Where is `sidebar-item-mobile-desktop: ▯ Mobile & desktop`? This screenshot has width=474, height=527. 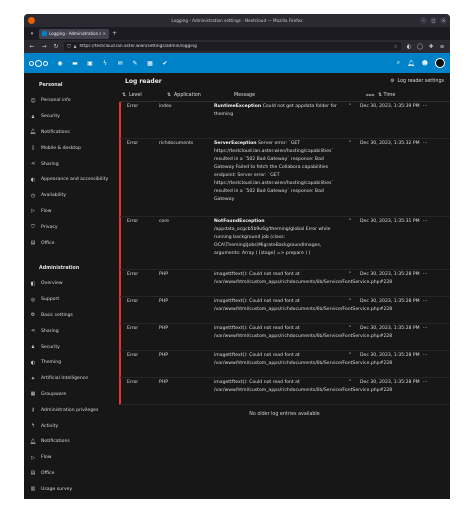
sidebar-item-mobile-desktop: ▯ Mobile & desktop is located at coordinates (70, 148).